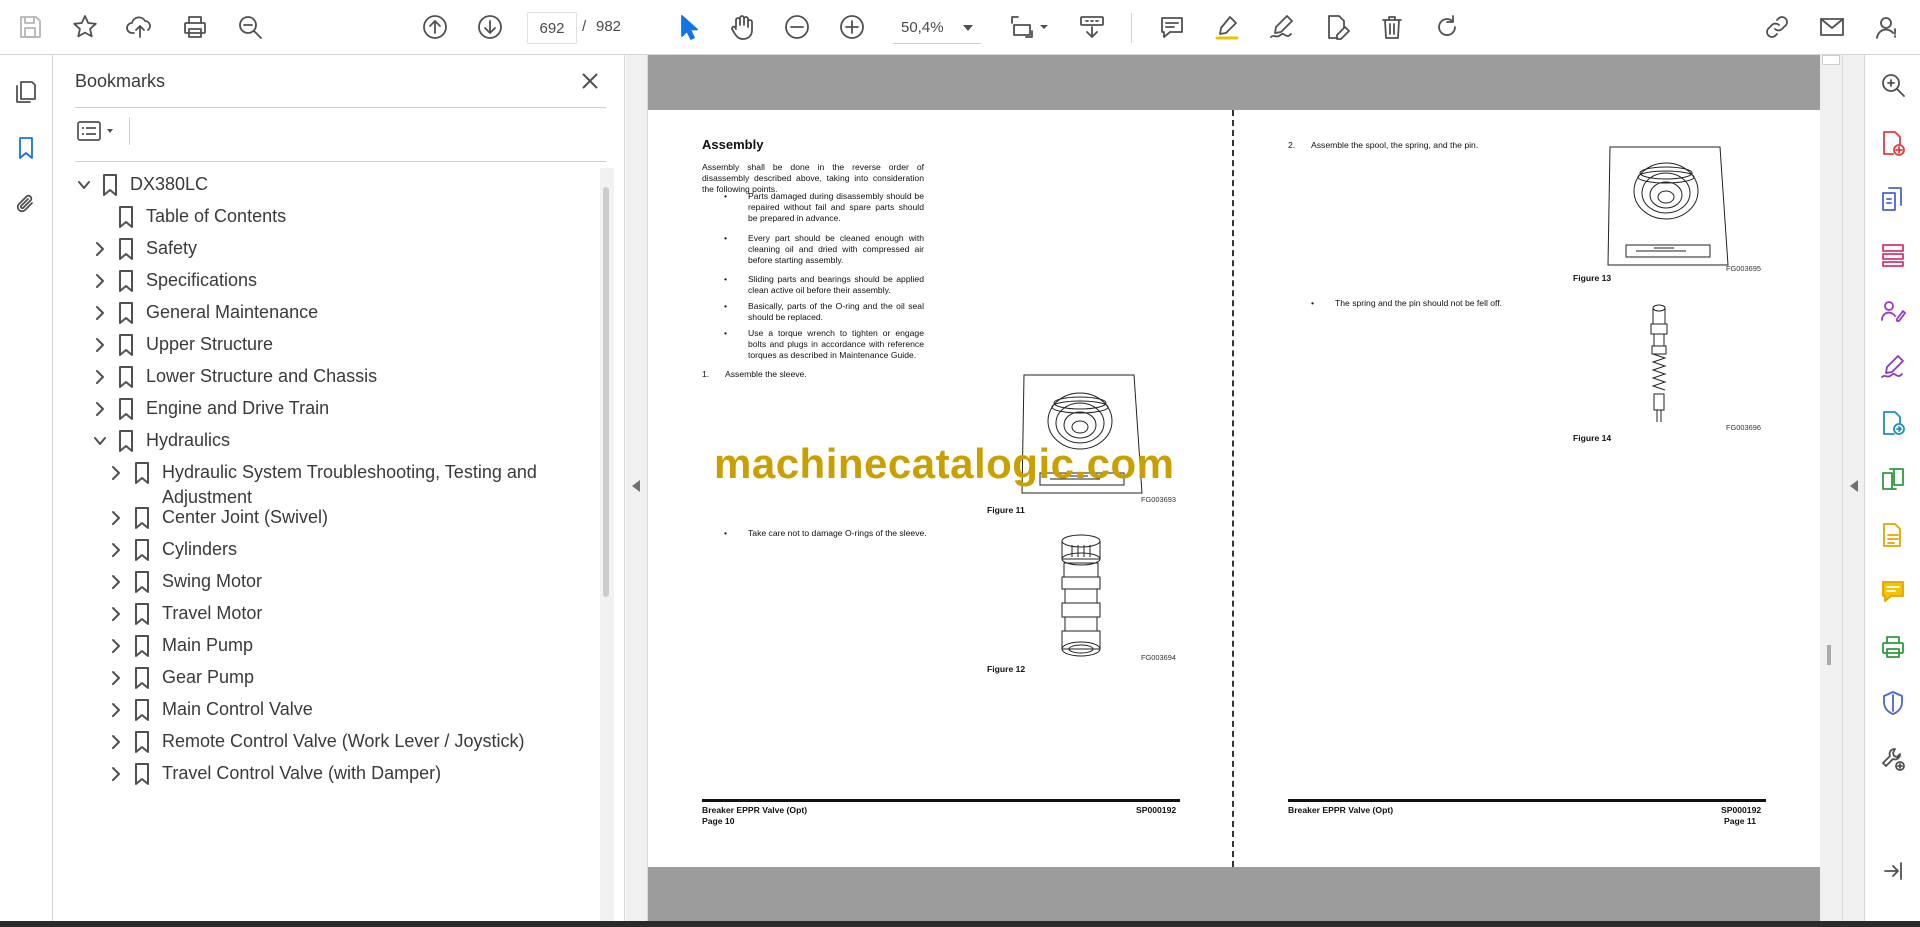  Describe the element at coordinates (330, 676) in the screenshot. I see `bookmark-item: Gear Pump` at that location.